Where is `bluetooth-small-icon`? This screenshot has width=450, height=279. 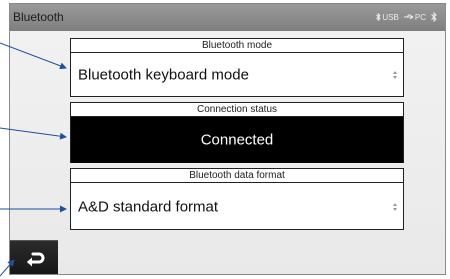 bluetooth-small-icon is located at coordinates (379, 17).